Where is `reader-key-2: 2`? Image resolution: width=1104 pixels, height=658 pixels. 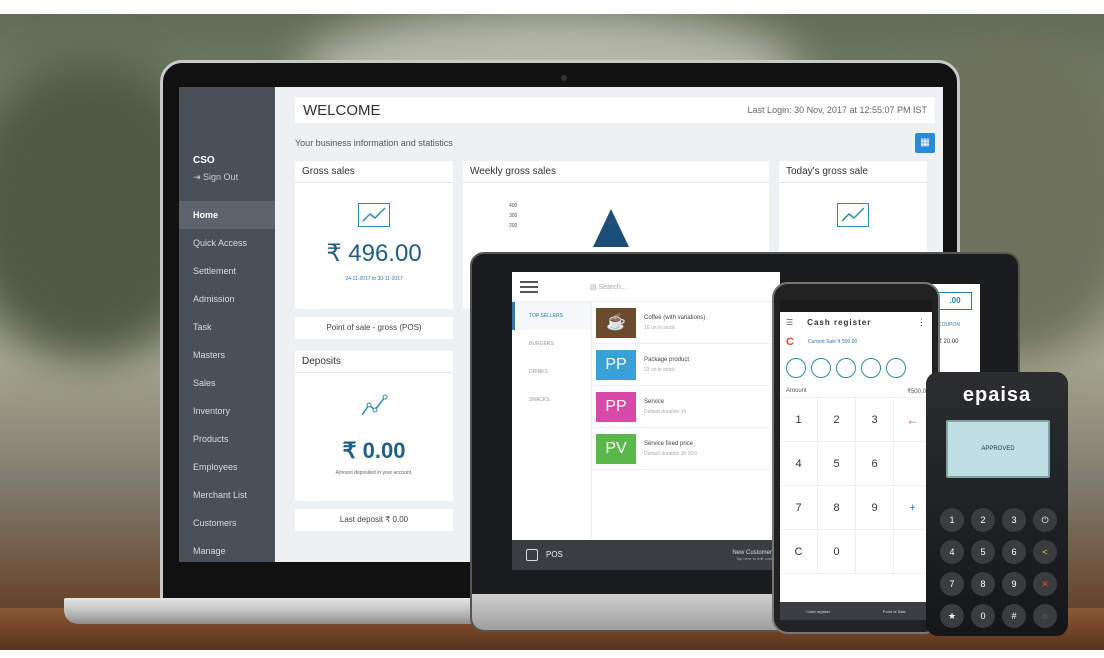
reader-key-2: 2 is located at coordinates (983, 520).